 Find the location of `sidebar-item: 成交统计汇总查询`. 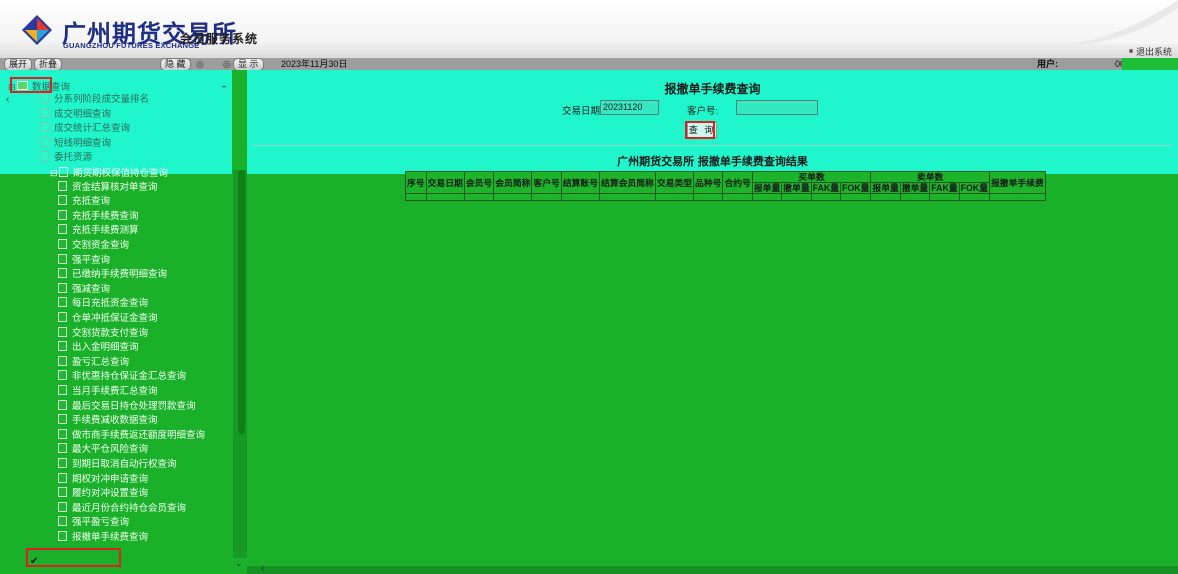

sidebar-item: 成交统计汇总查询 is located at coordinates (85, 129).